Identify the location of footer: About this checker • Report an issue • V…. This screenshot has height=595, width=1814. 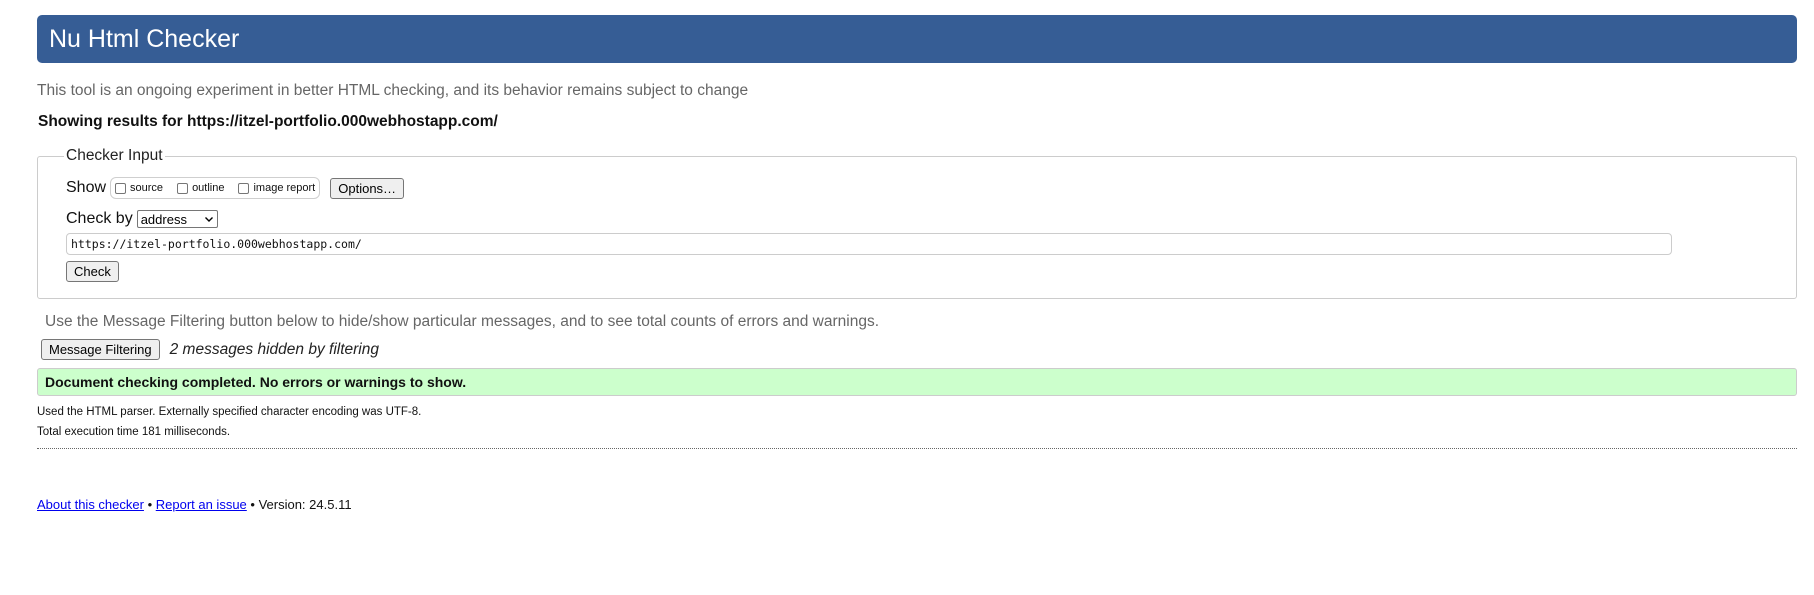
(917, 504).